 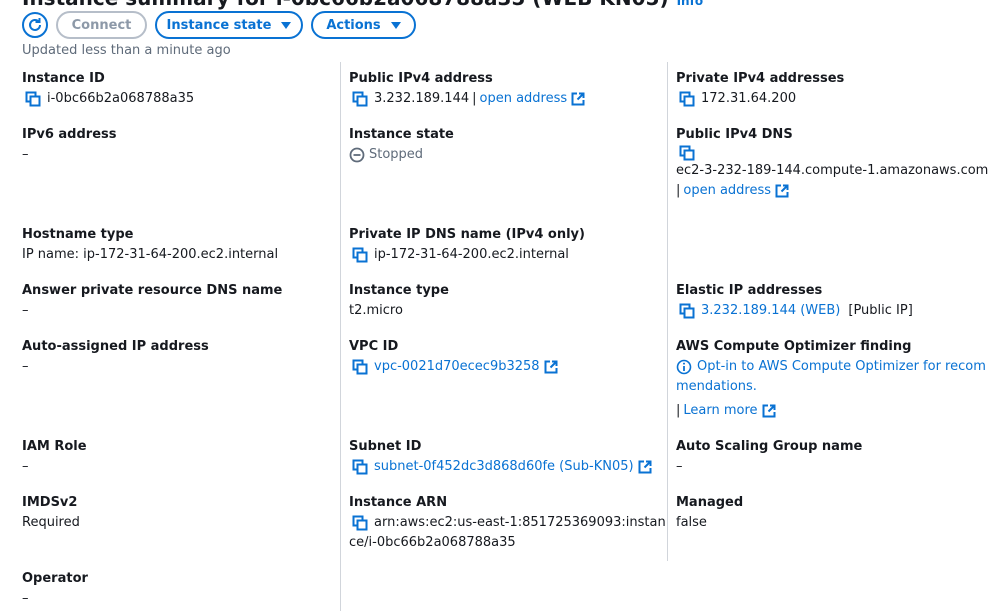 What do you see at coordinates (734, 134) in the screenshot?
I see `field-label: Public IPv4 DNS` at bounding box center [734, 134].